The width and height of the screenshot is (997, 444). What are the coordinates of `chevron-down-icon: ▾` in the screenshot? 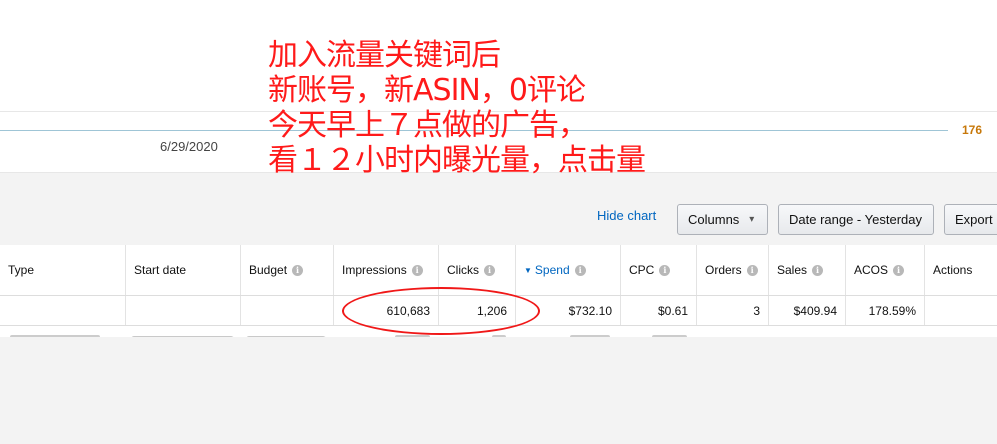 It's located at (752, 219).